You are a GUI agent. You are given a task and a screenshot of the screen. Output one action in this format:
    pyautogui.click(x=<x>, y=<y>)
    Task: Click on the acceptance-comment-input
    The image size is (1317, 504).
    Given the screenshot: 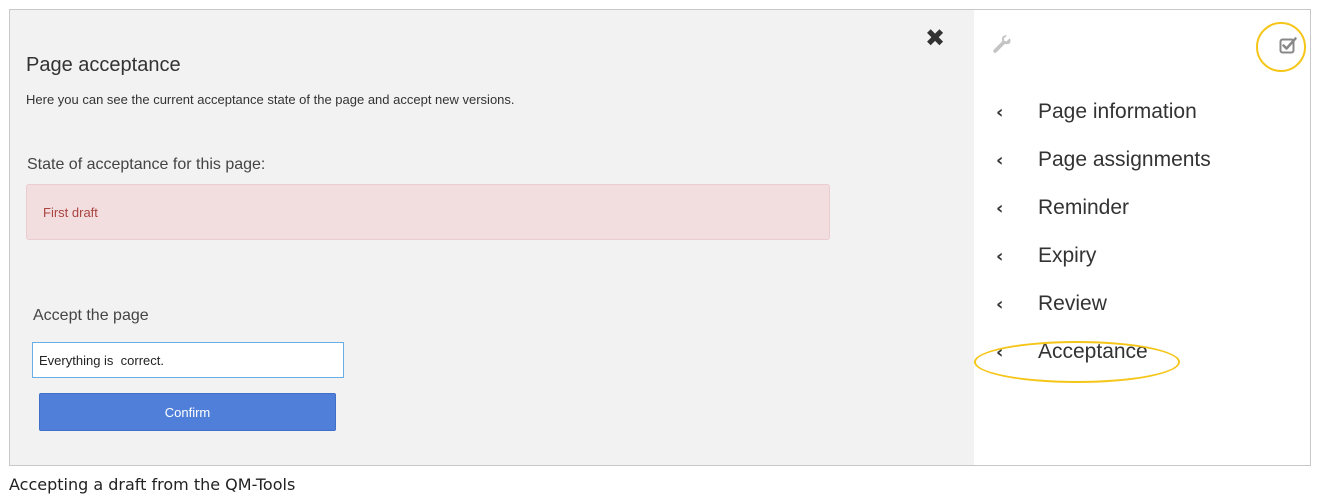 What is the action you would take?
    pyautogui.click(x=188, y=360)
    